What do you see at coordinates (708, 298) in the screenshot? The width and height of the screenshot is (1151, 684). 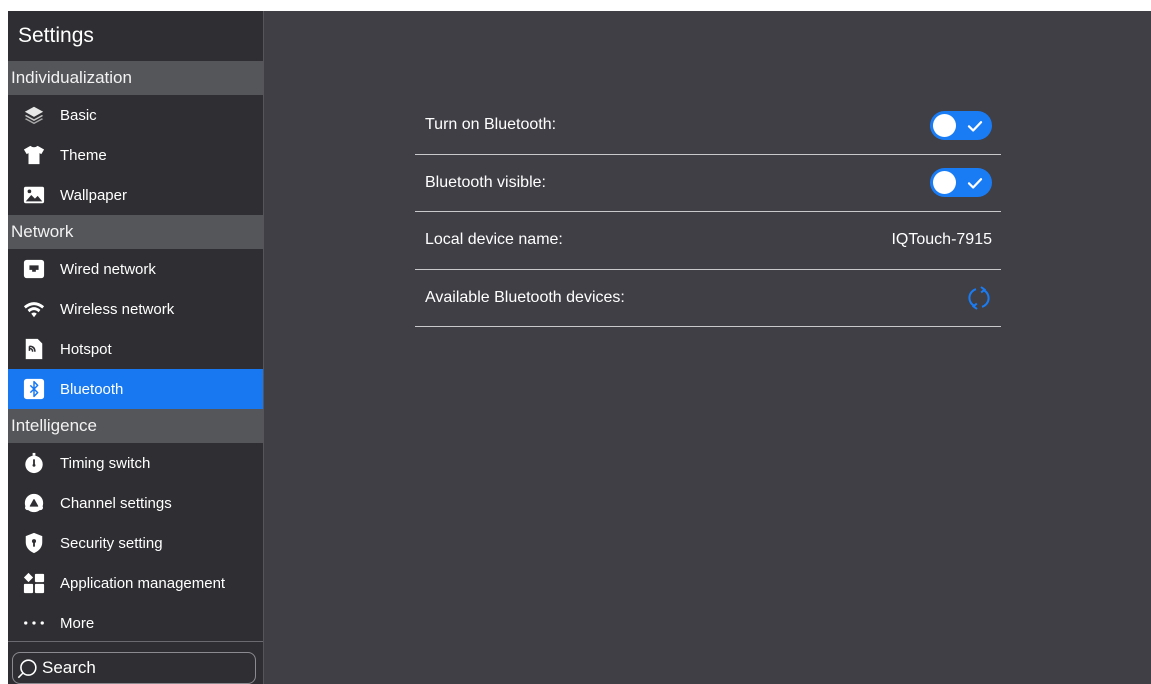 I see `row-available-devices: Available Bluetooth devices:` at bounding box center [708, 298].